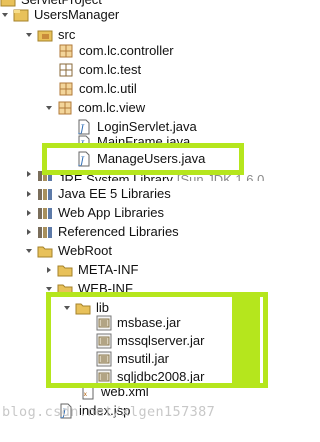  I want to click on tree-item-usersmanager: UsersManager, so click(59, 15).